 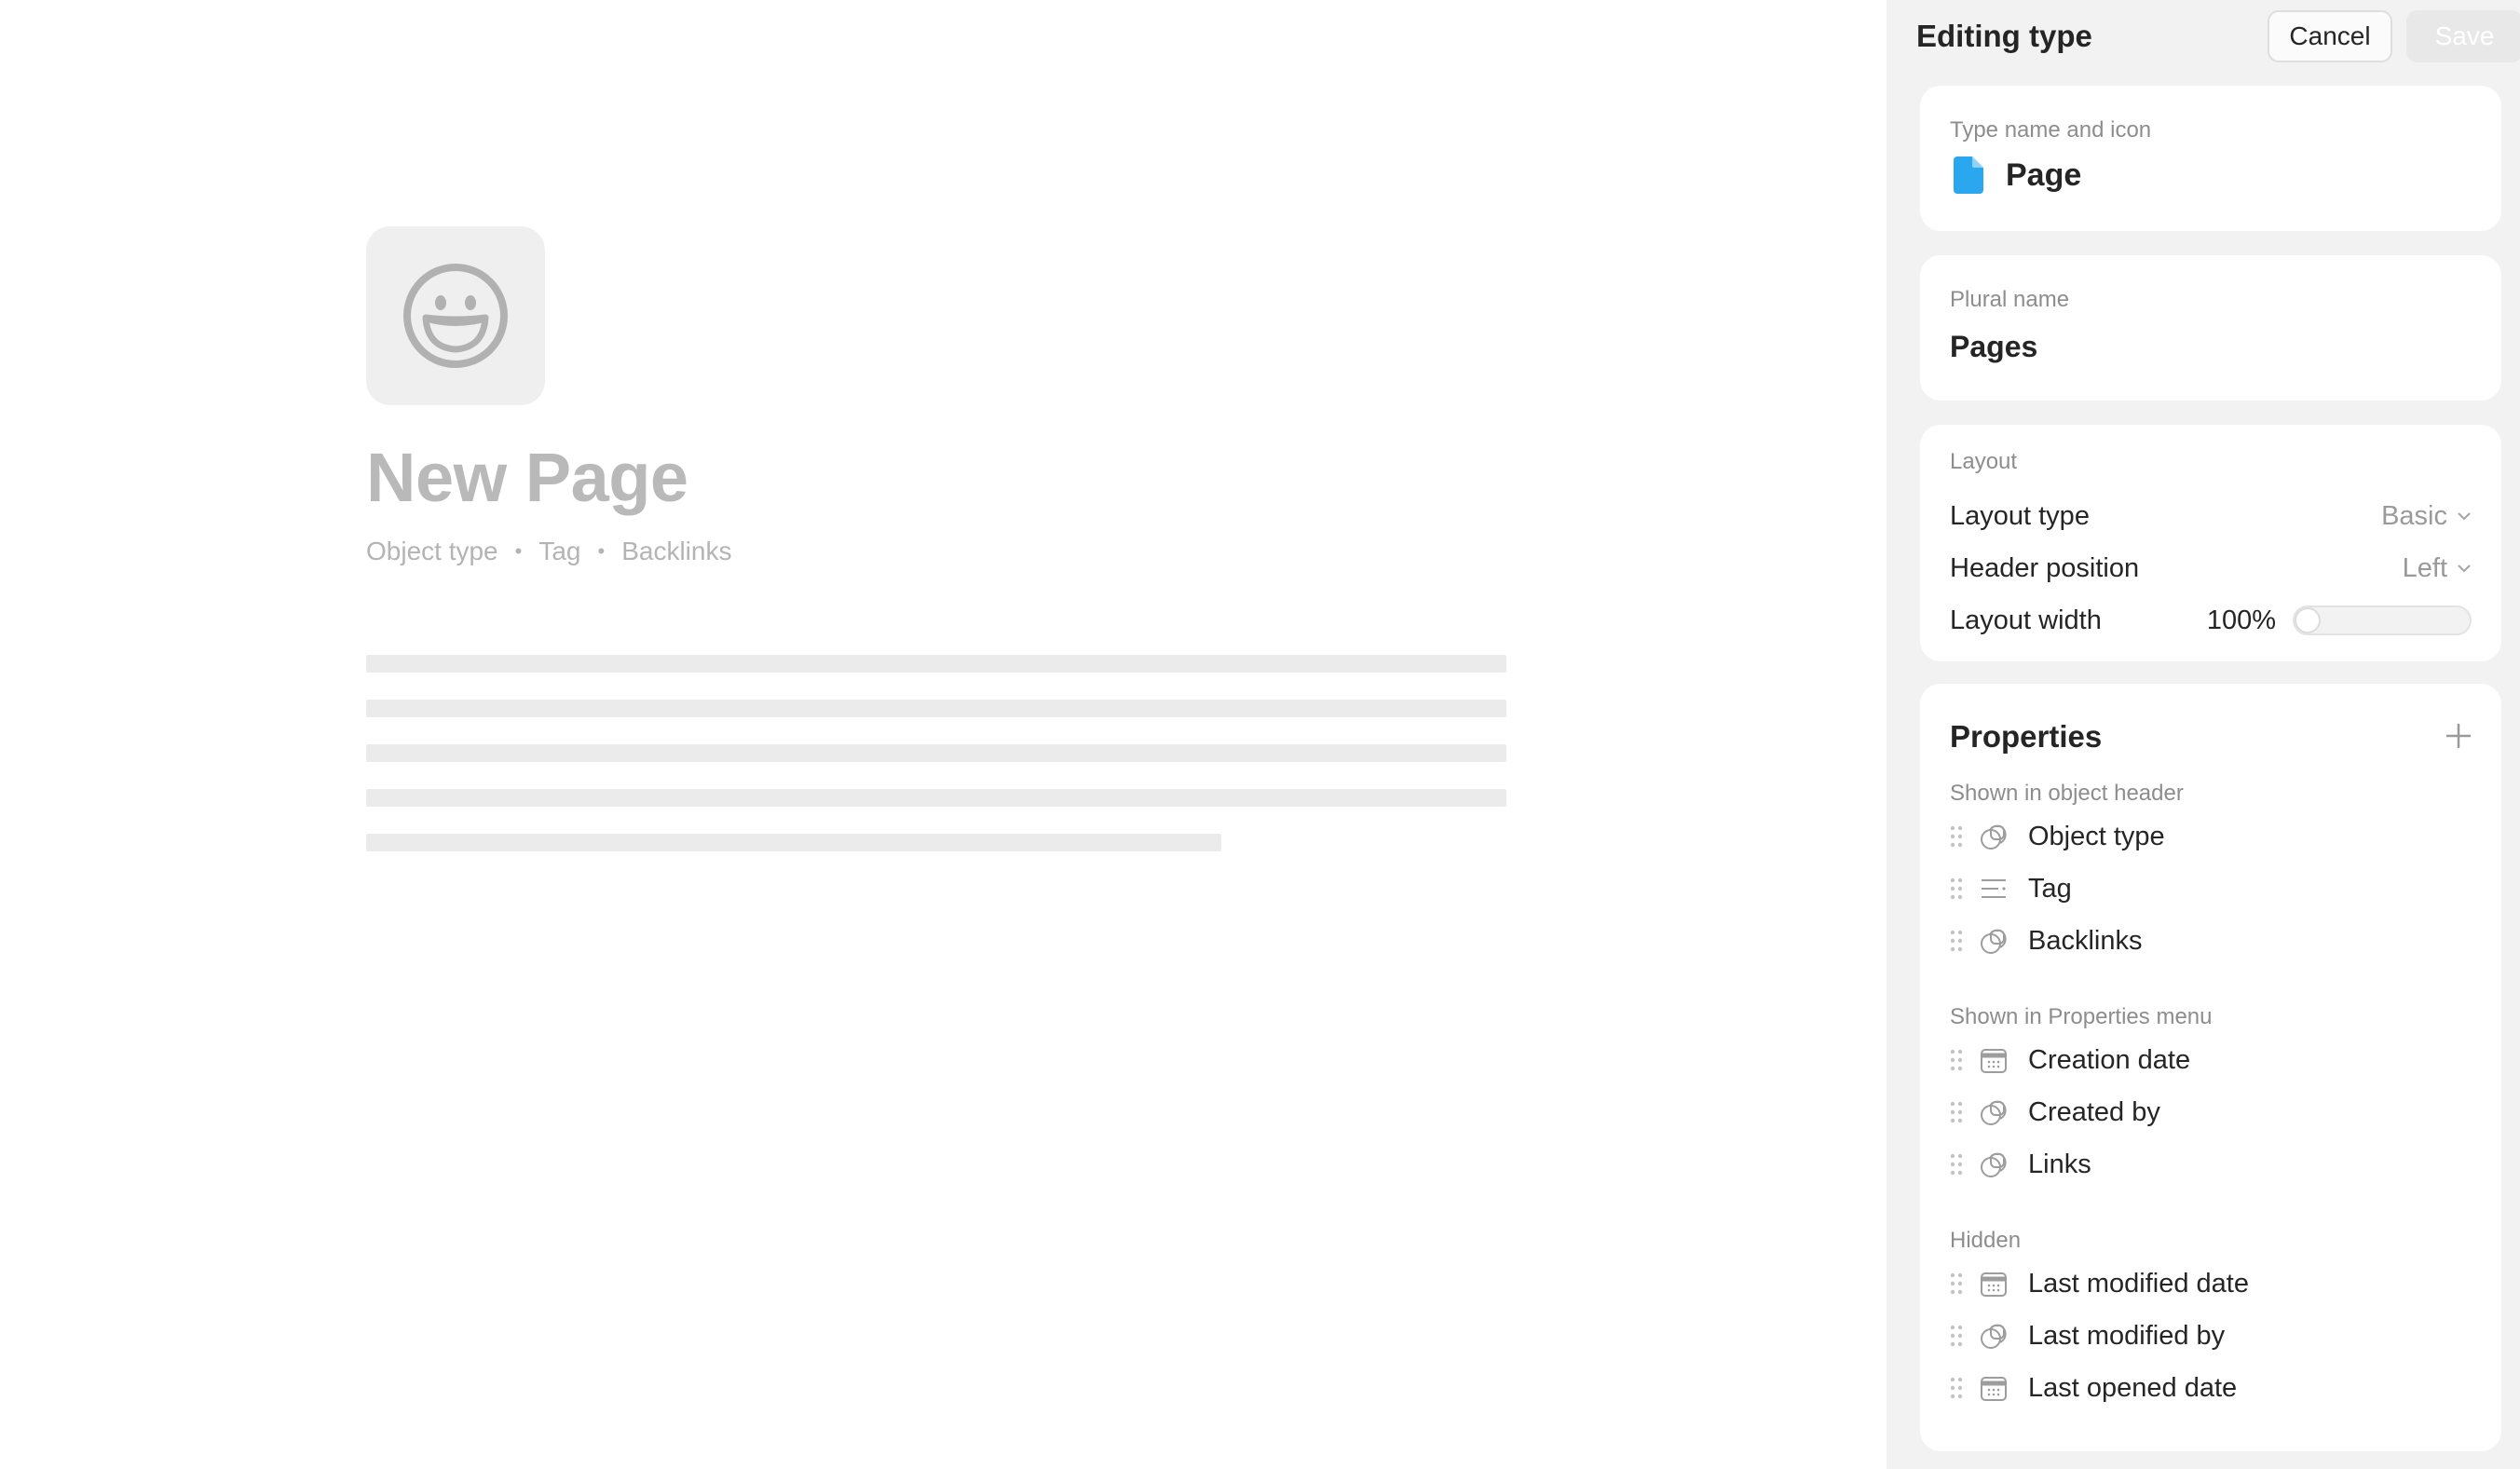 What do you see at coordinates (2004, 36) in the screenshot?
I see `panel-title: Editing type` at bounding box center [2004, 36].